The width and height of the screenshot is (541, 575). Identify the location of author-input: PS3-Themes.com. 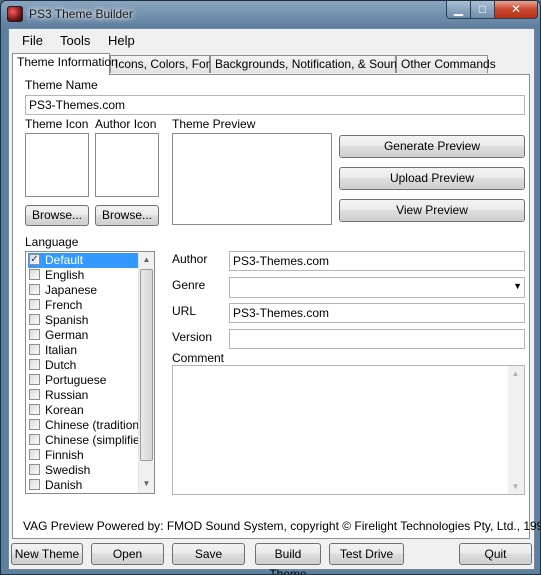
(377, 261).